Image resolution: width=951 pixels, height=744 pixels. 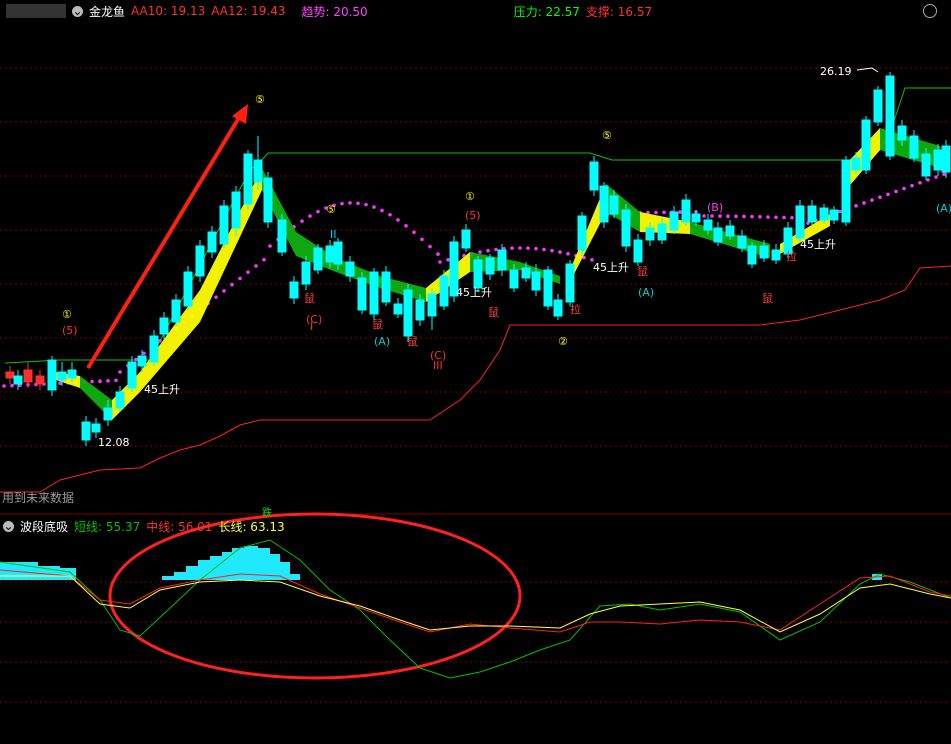 I want to click on highlight-ellipse, so click(x=315, y=596).